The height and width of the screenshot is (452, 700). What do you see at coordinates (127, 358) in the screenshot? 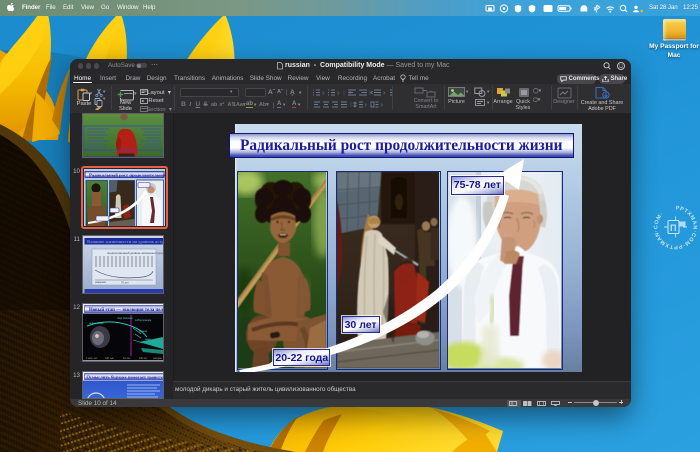
I see `svg-text: 10 тыс.` at bounding box center [127, 358].